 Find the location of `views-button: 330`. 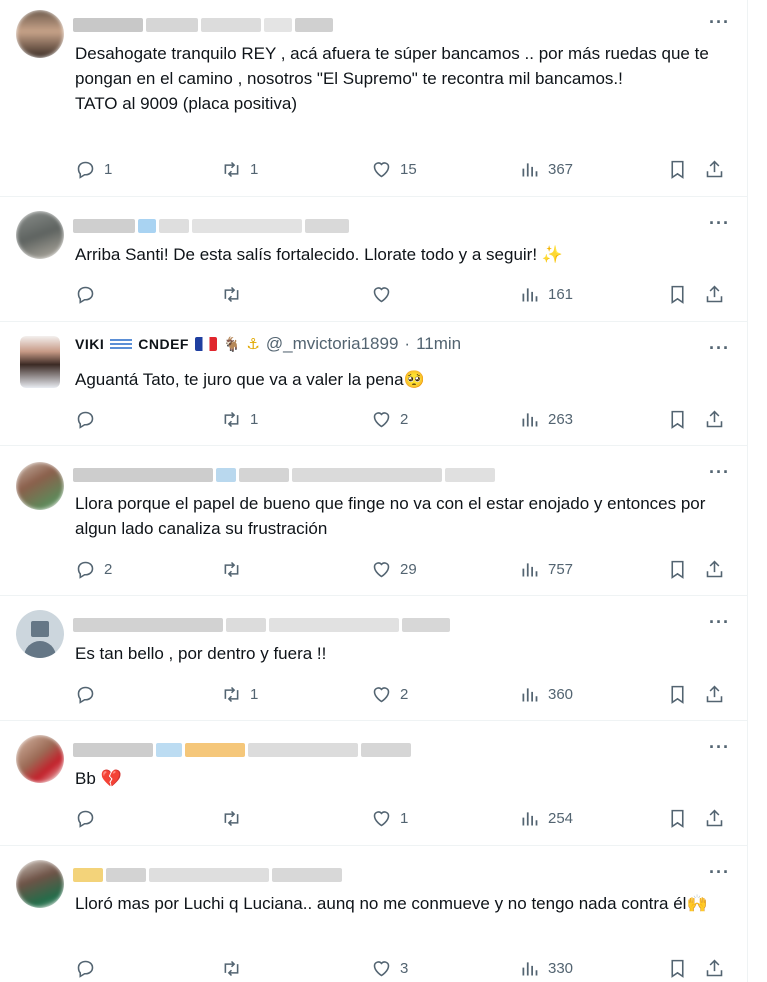

views-button: 330 is located at coordinates (546, 968).